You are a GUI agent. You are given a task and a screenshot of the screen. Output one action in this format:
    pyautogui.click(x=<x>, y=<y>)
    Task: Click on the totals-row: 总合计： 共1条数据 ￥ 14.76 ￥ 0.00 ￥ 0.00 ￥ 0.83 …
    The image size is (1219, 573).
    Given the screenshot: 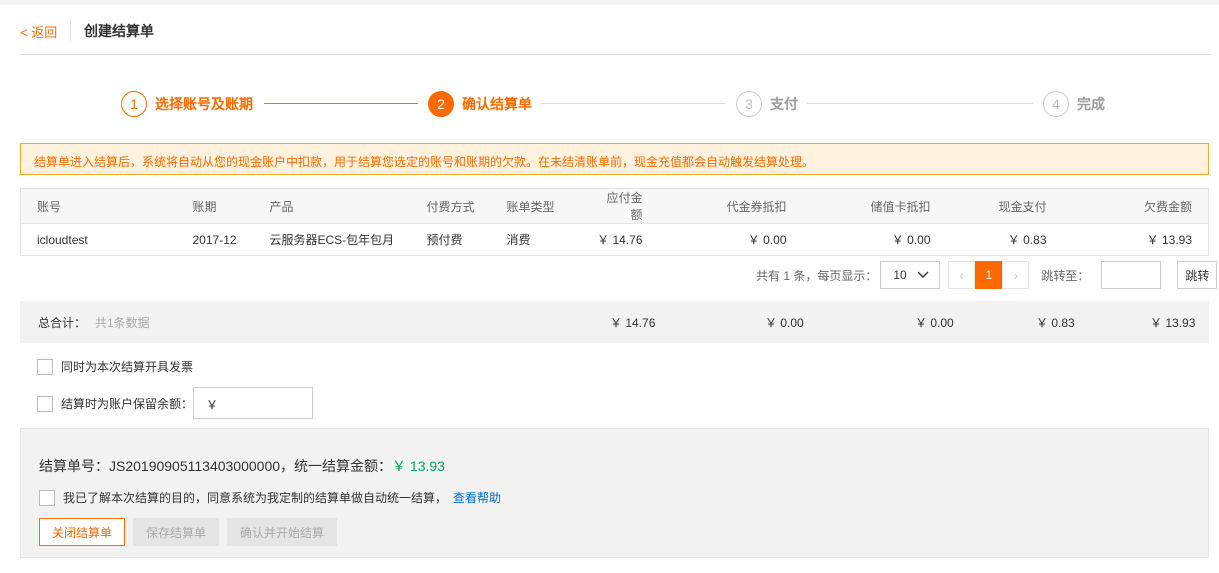 What is the action you would take?
    pyautogui.click(x=614, y=322)
    